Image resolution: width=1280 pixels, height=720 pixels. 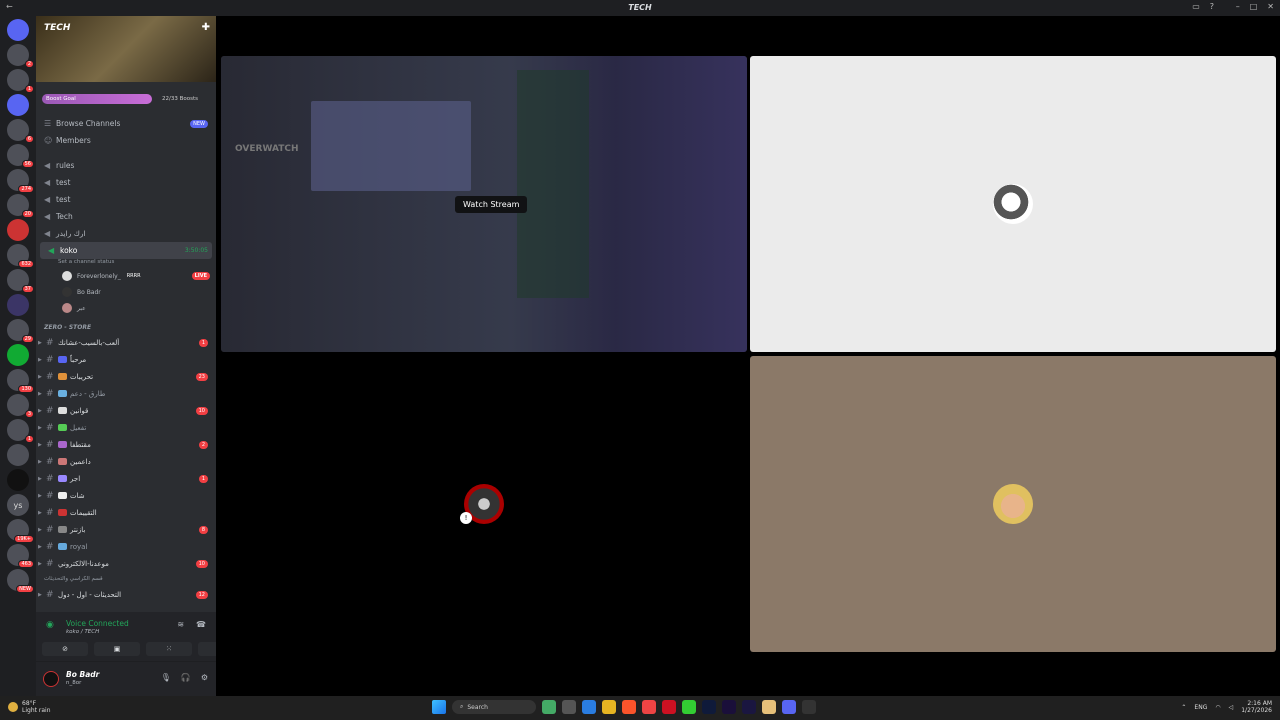 What do you see at coordinates (51, 679) in the screenshot?
I see `avatar` at bounding box center [51, 679].